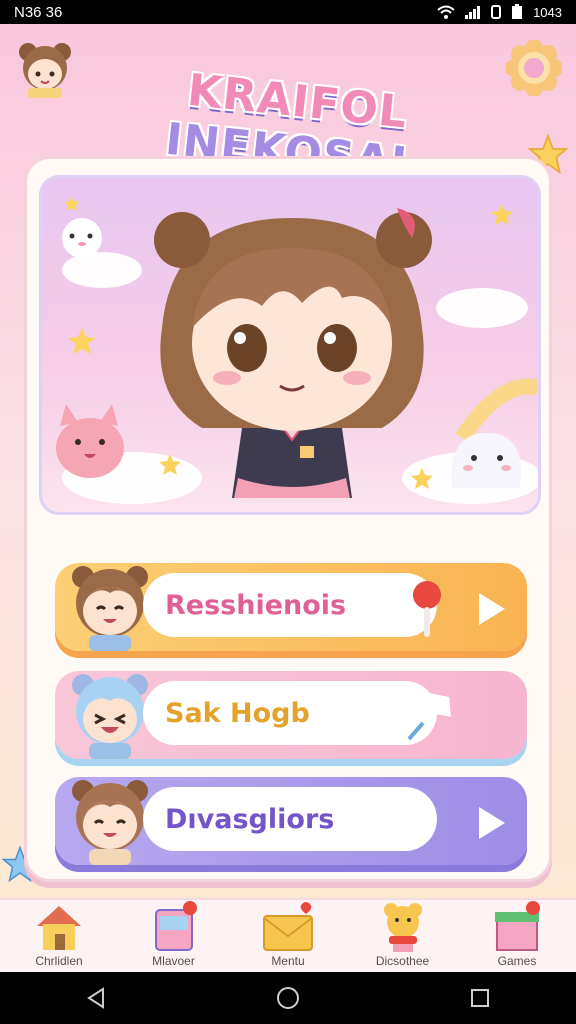 This screenshot has width=576, height=1024. Describe the element at coordinates (250, 819) in the screenshot. I see `menu-label: Dıvasgliors` at that location.